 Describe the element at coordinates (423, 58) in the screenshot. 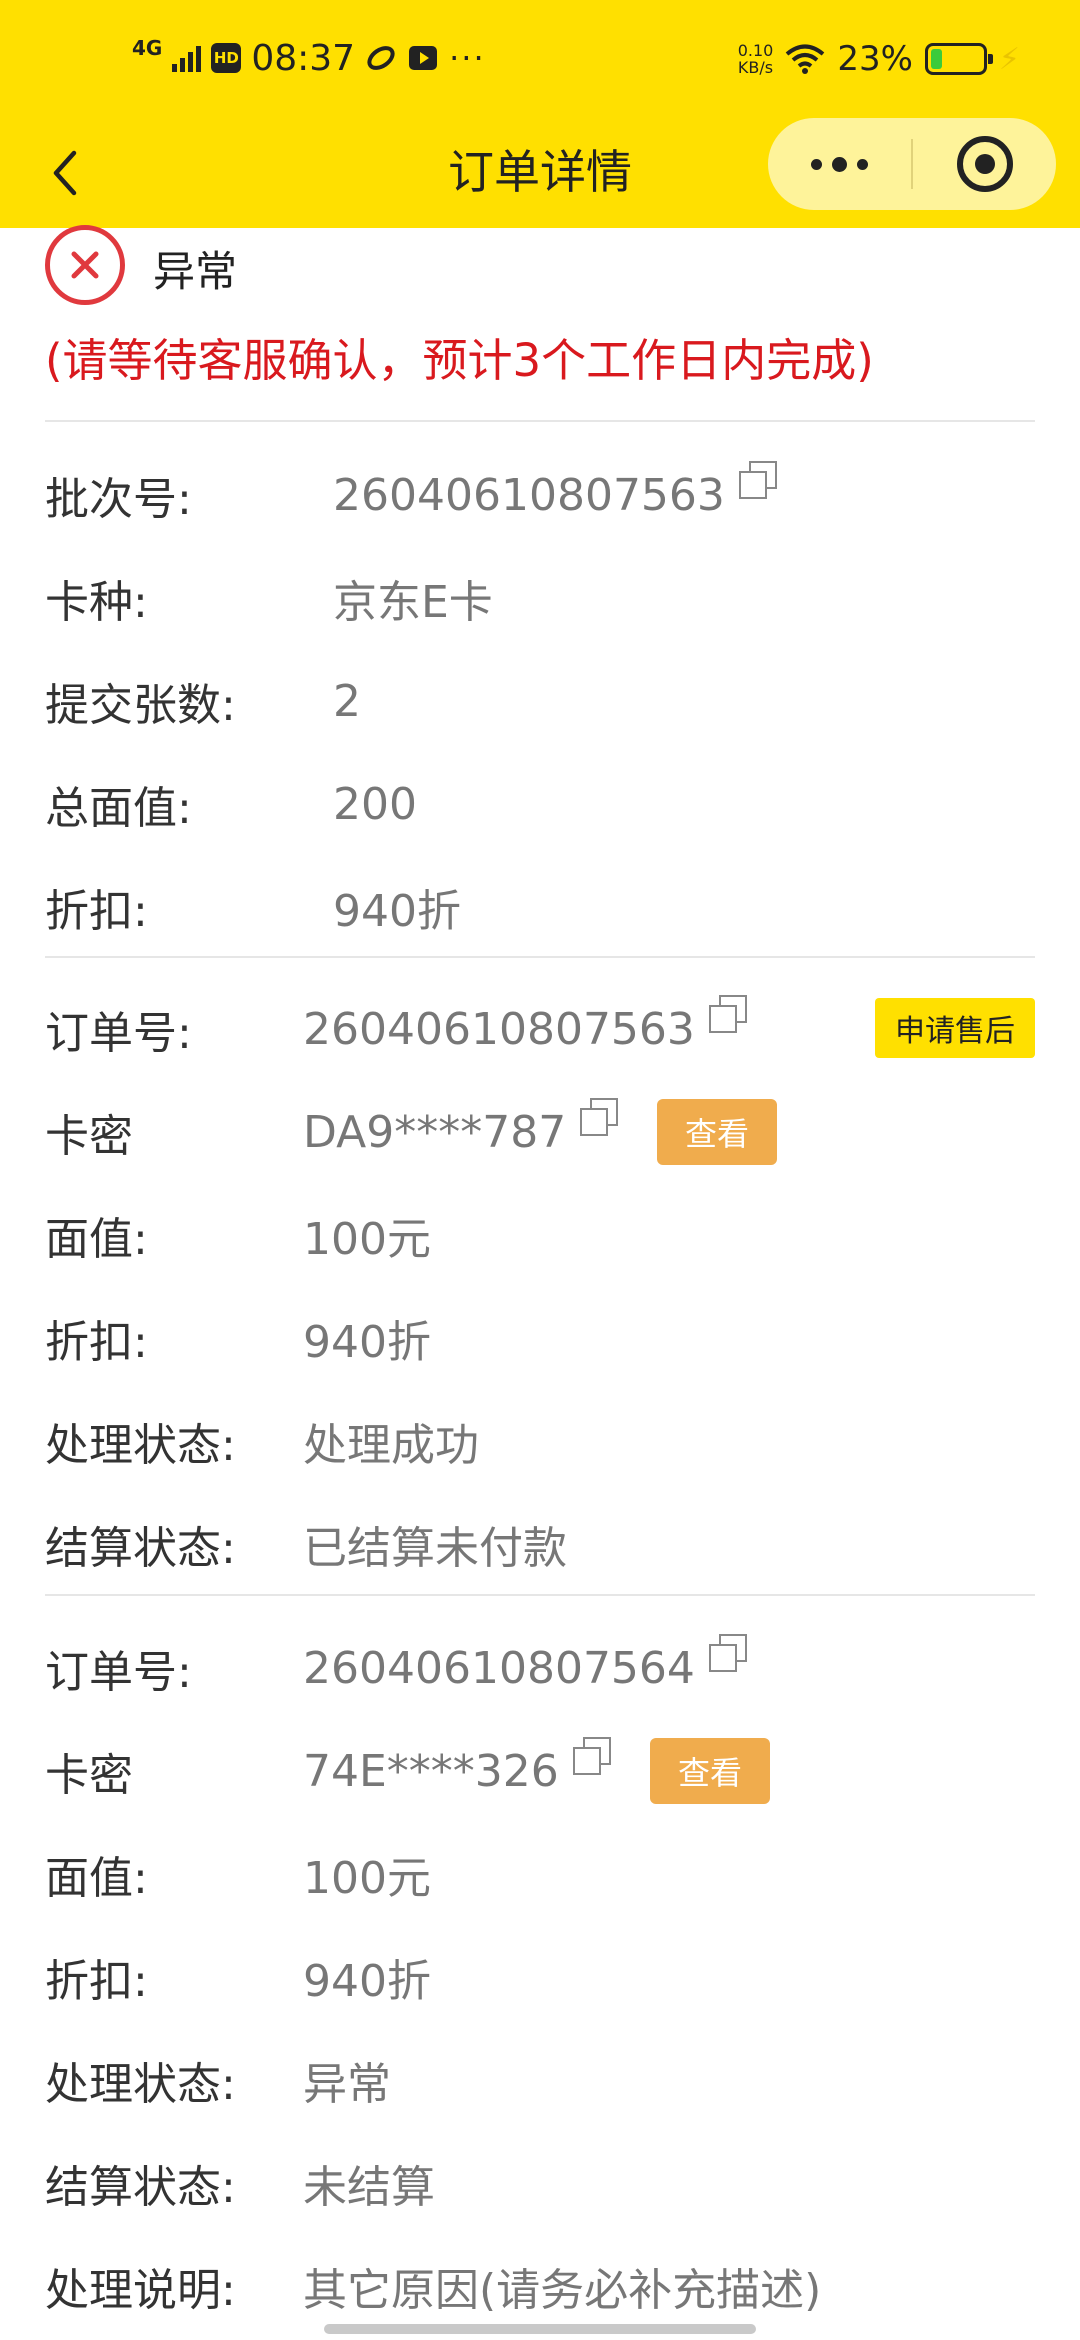

I see `video-app-icon` at that location.